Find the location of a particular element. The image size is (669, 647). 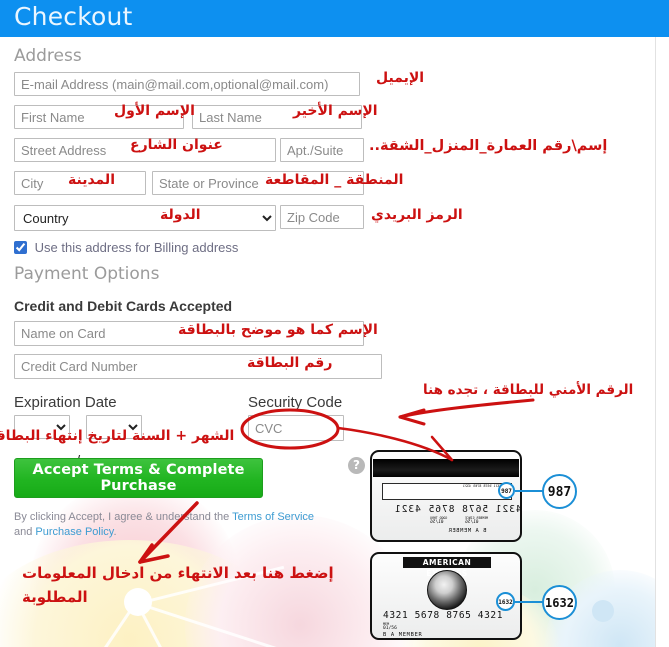

payment-section-heading: Payment Options is located at coordinates (87, 274).